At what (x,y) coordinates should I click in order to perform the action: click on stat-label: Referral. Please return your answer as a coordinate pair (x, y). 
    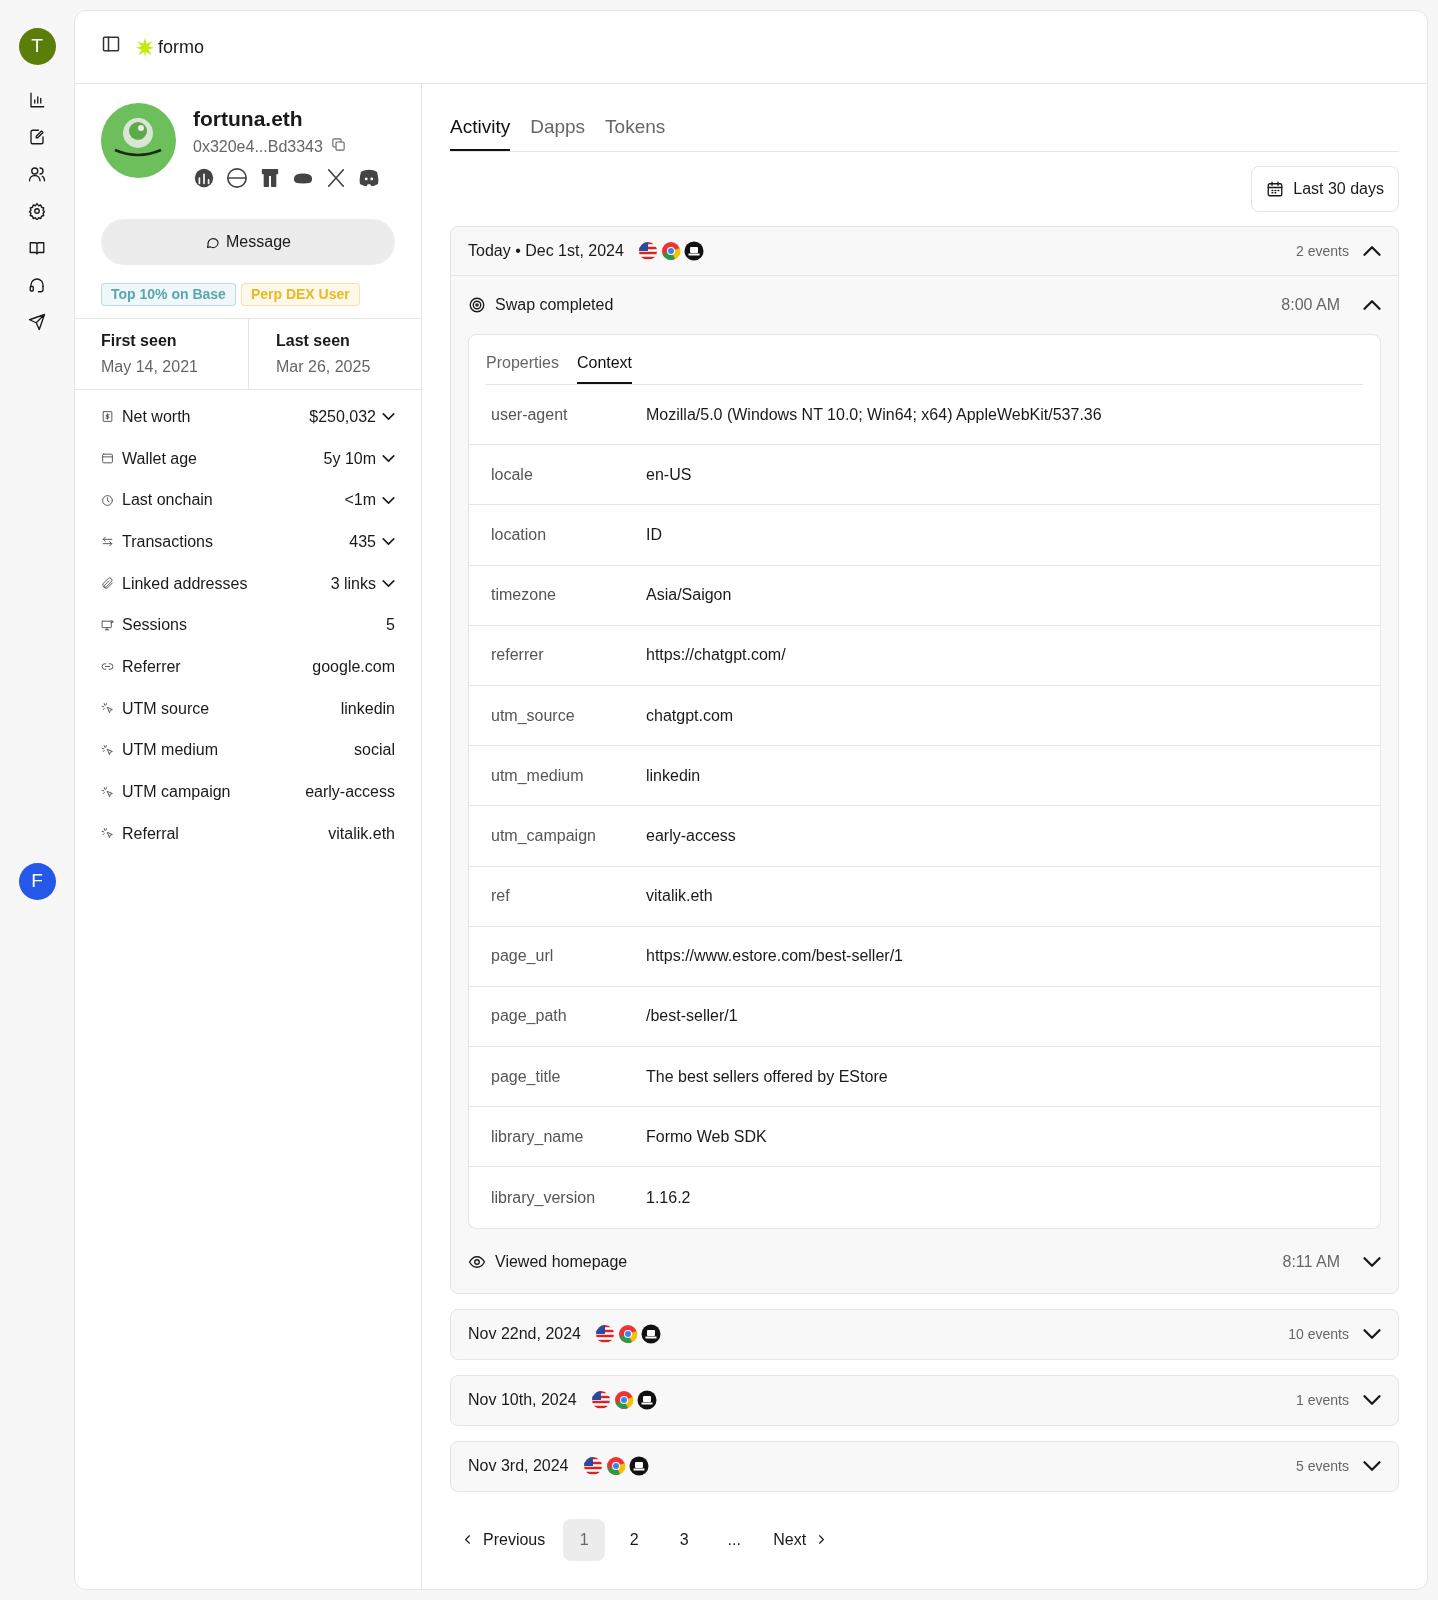
    Looking at the image, I should click on (150, 833).